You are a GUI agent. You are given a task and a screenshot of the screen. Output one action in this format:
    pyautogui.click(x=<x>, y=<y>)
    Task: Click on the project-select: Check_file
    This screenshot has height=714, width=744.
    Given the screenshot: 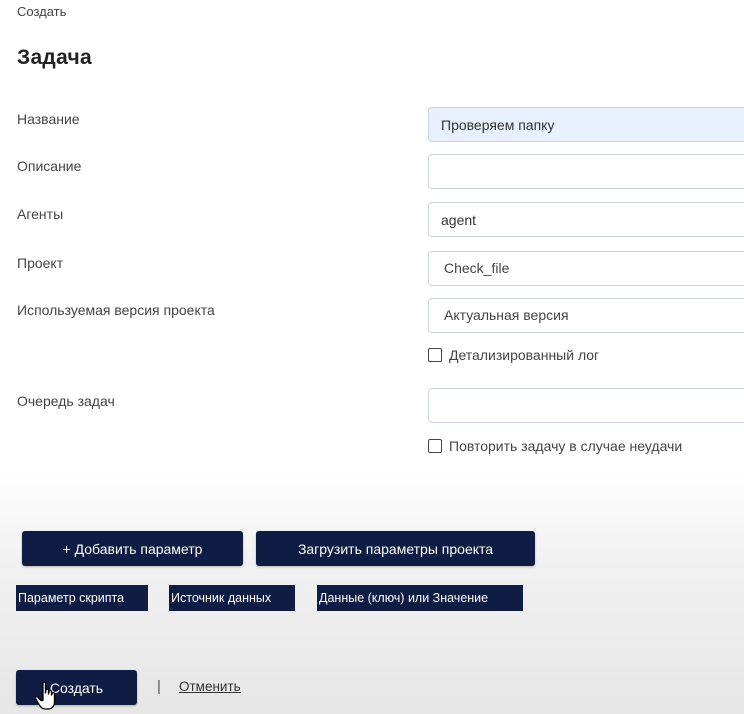 What is the action you would take?
    pyautogui.click(x=586, y=268)
    